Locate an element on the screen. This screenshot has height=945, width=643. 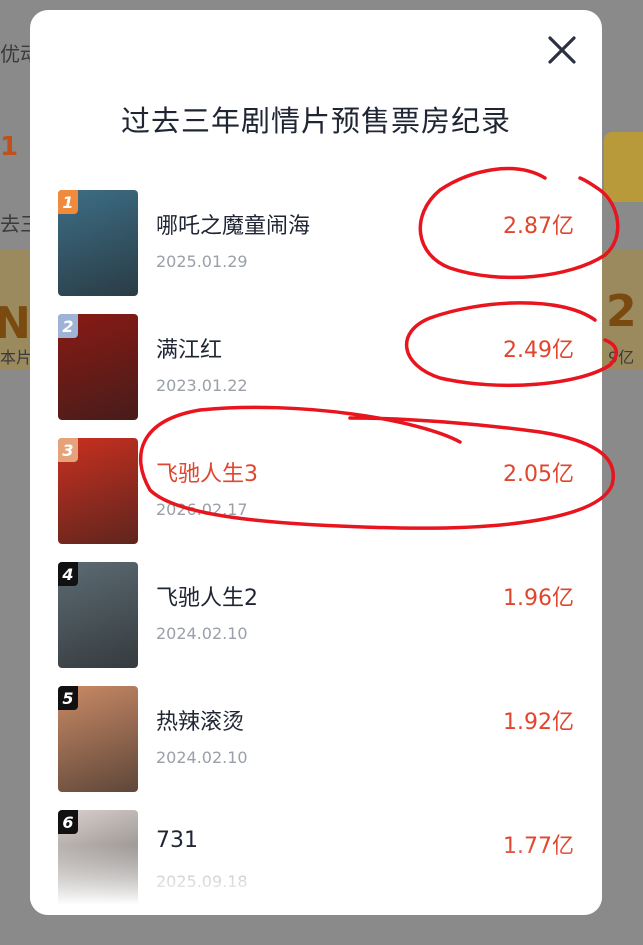
close-icon is located at coordinates (562, 50).